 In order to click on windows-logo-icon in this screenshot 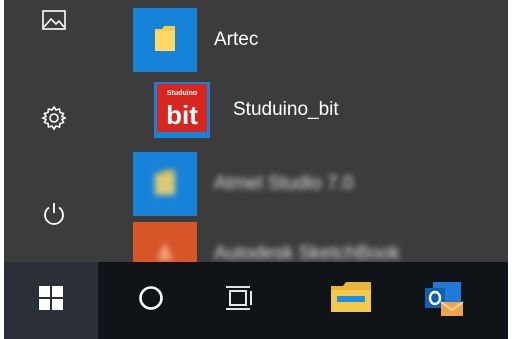, I will do `click(51, 300)`.